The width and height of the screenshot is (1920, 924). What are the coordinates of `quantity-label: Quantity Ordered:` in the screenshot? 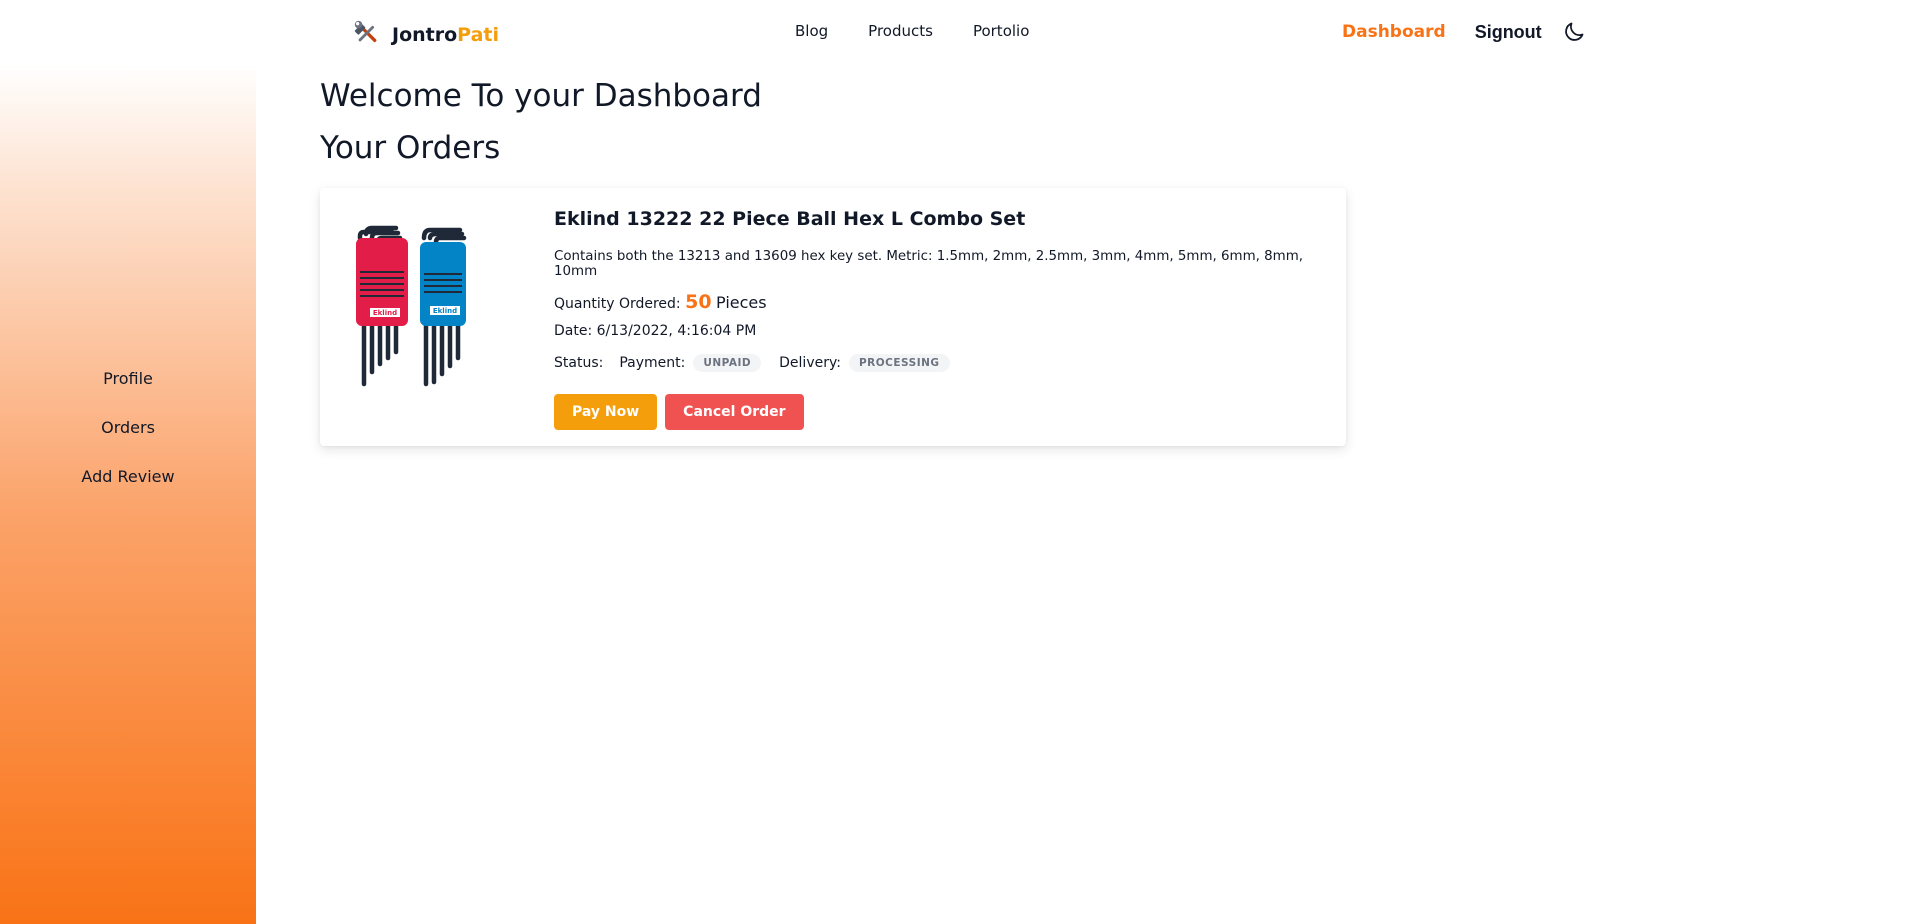 It's located at (617, 304).